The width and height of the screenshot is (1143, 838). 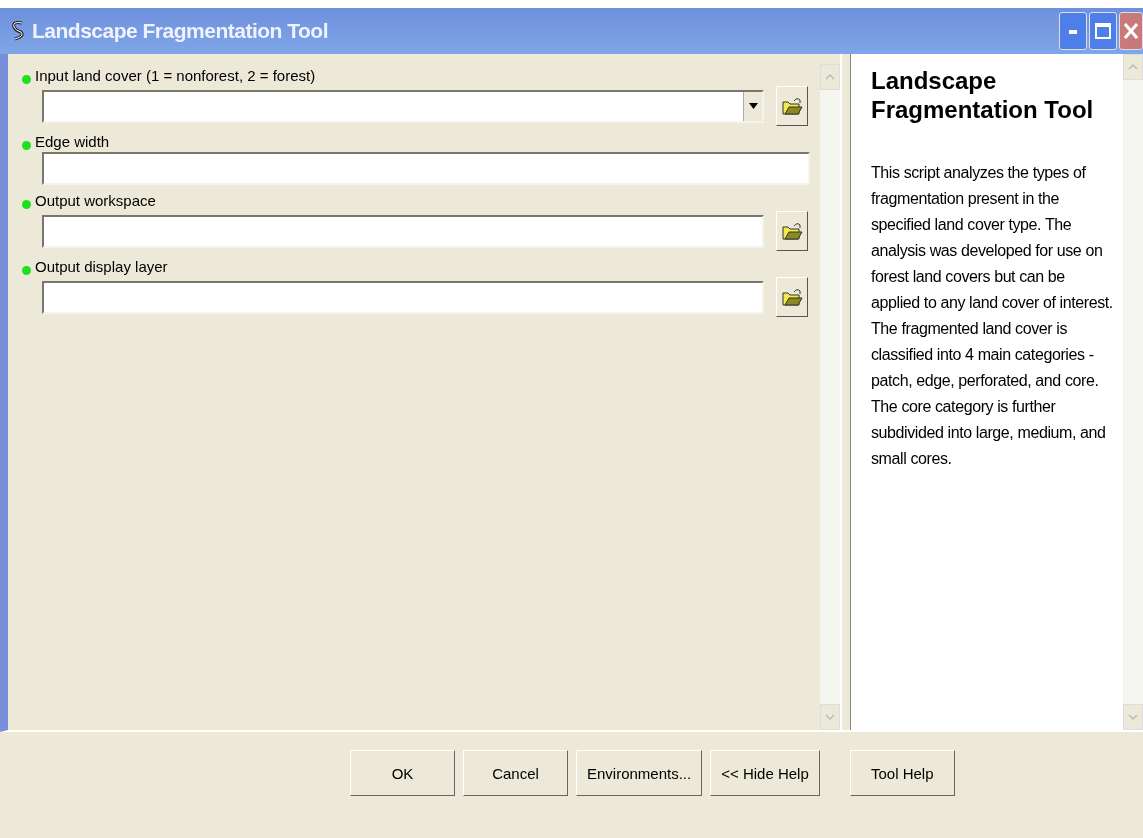 I want to click on field-label: Output display layer, so click(x=101, y=266).